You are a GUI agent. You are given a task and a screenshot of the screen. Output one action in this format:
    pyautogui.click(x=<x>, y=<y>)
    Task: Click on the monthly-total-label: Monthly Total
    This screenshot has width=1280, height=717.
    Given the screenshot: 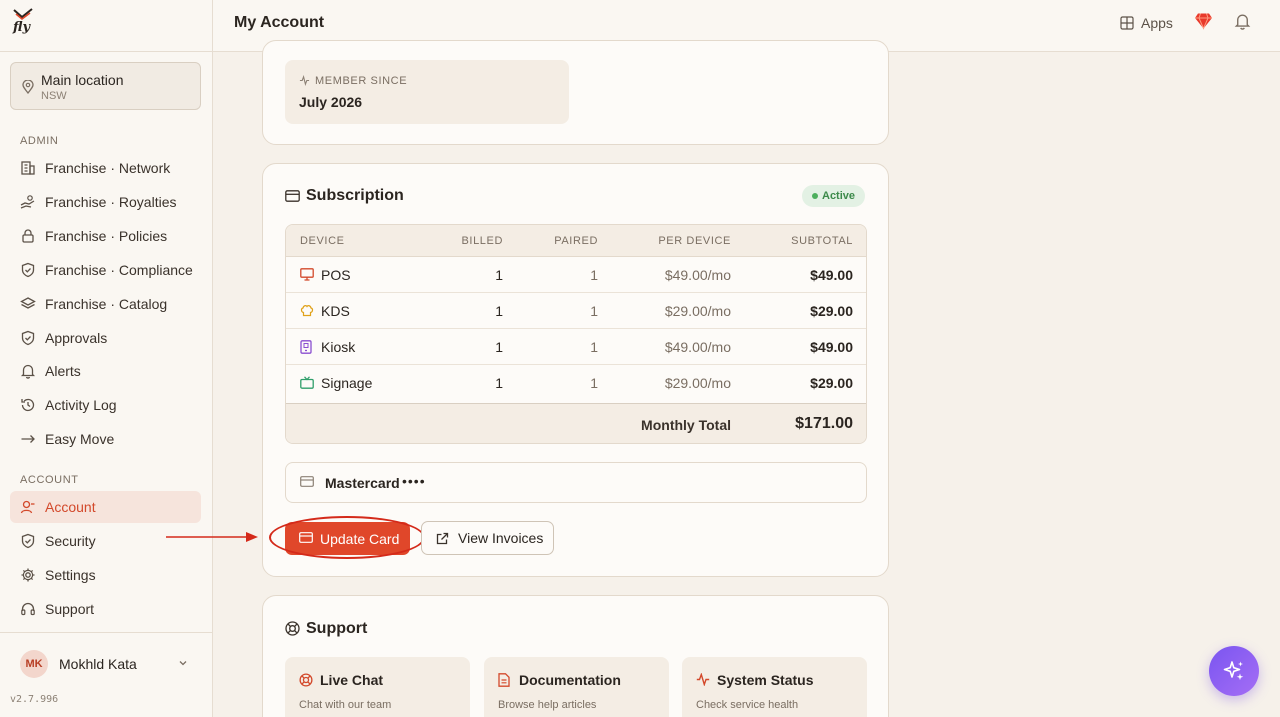 What is the action you would take?
    pyautogui.click(x=686, y=425)
    